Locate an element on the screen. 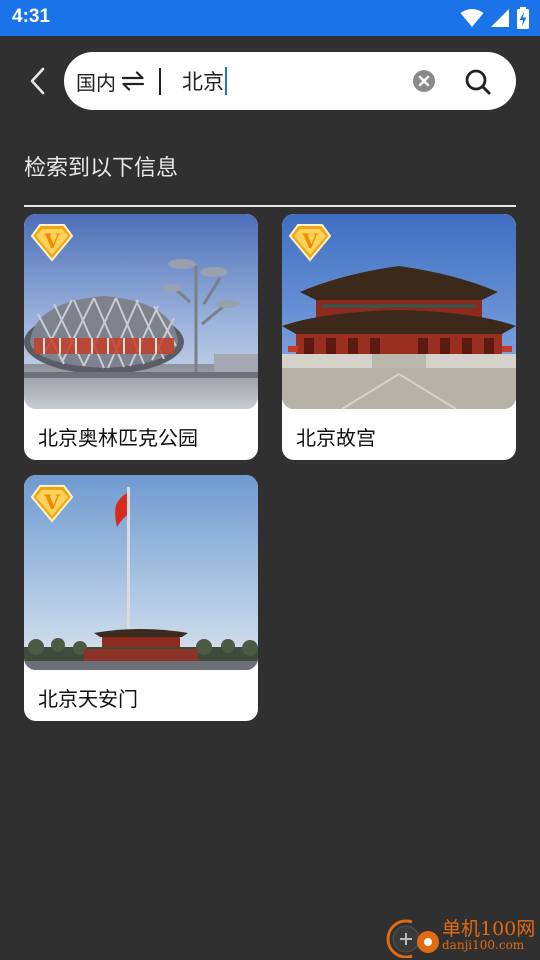 The height and width of the screenshot is (960, 540). search-icon is located at coordinates (478, 82).